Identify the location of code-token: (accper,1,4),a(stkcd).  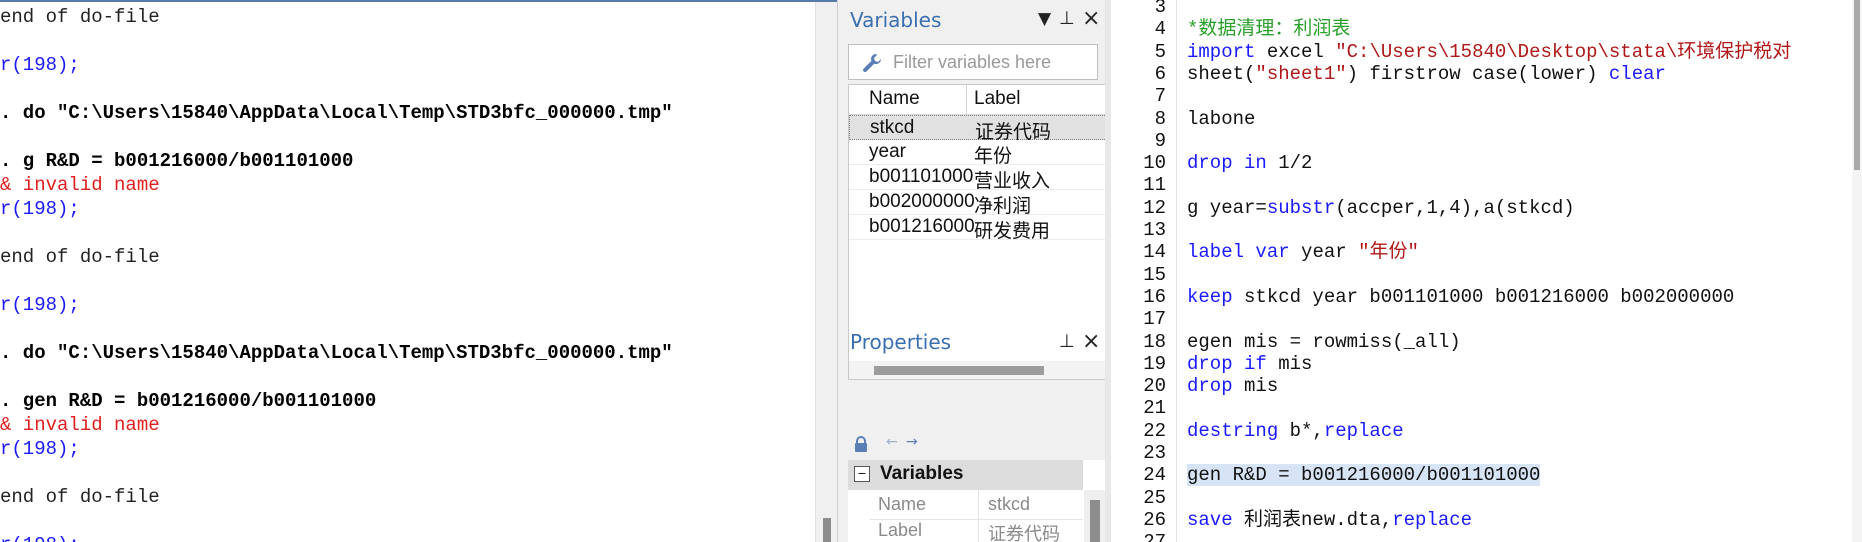
(1455, 207).